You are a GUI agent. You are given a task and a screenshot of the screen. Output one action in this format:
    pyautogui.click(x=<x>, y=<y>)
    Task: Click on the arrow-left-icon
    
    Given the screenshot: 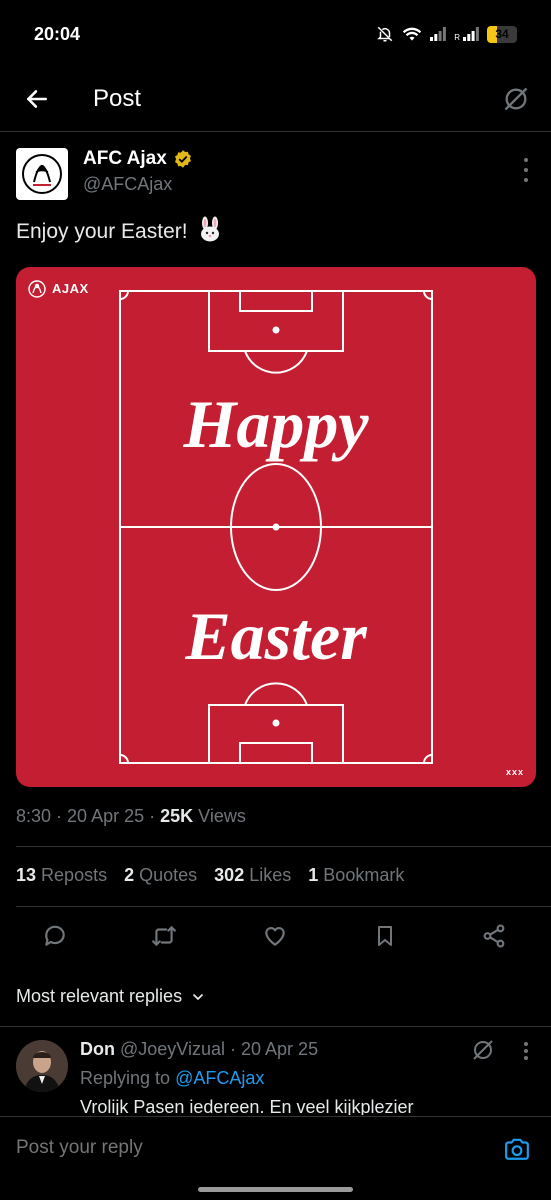 What is the action you would take?
    pyautogui.click(x=37, y=99)
    